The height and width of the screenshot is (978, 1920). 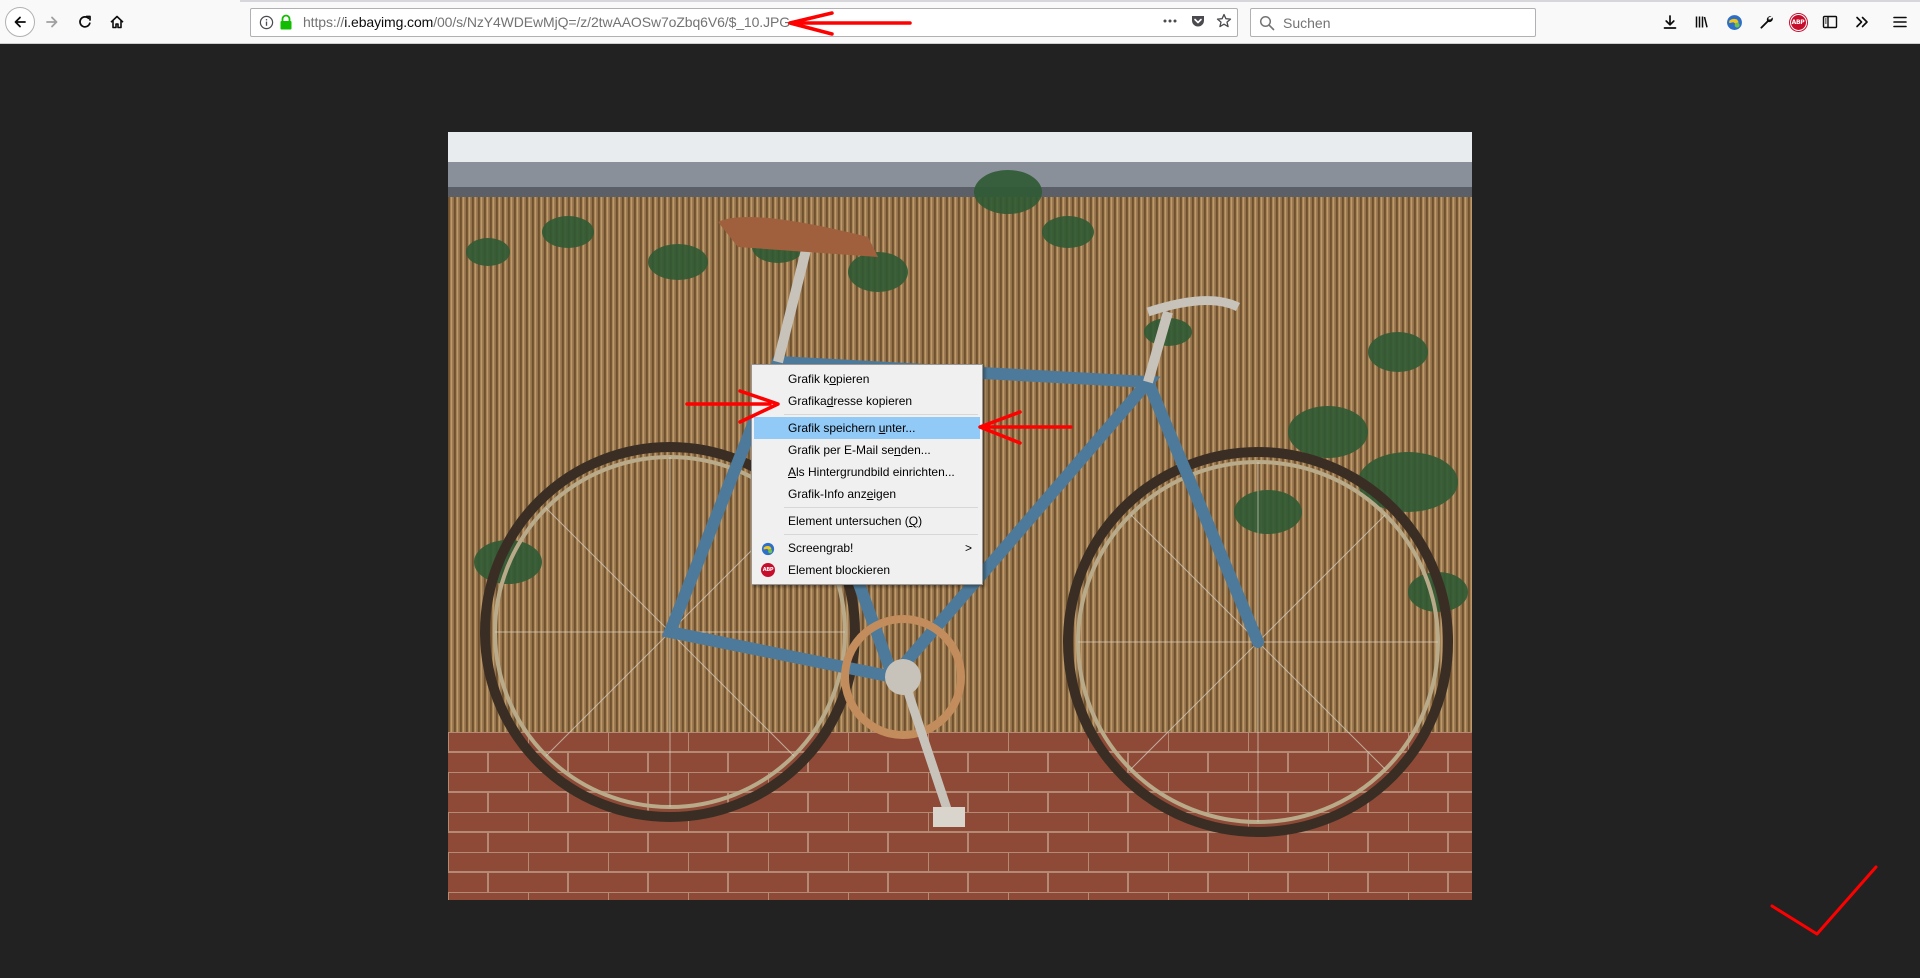 What do you see at coordinates (324, 22) in the screenshot?
I see `url-scheme: https://` at bounding box center [324, 22].